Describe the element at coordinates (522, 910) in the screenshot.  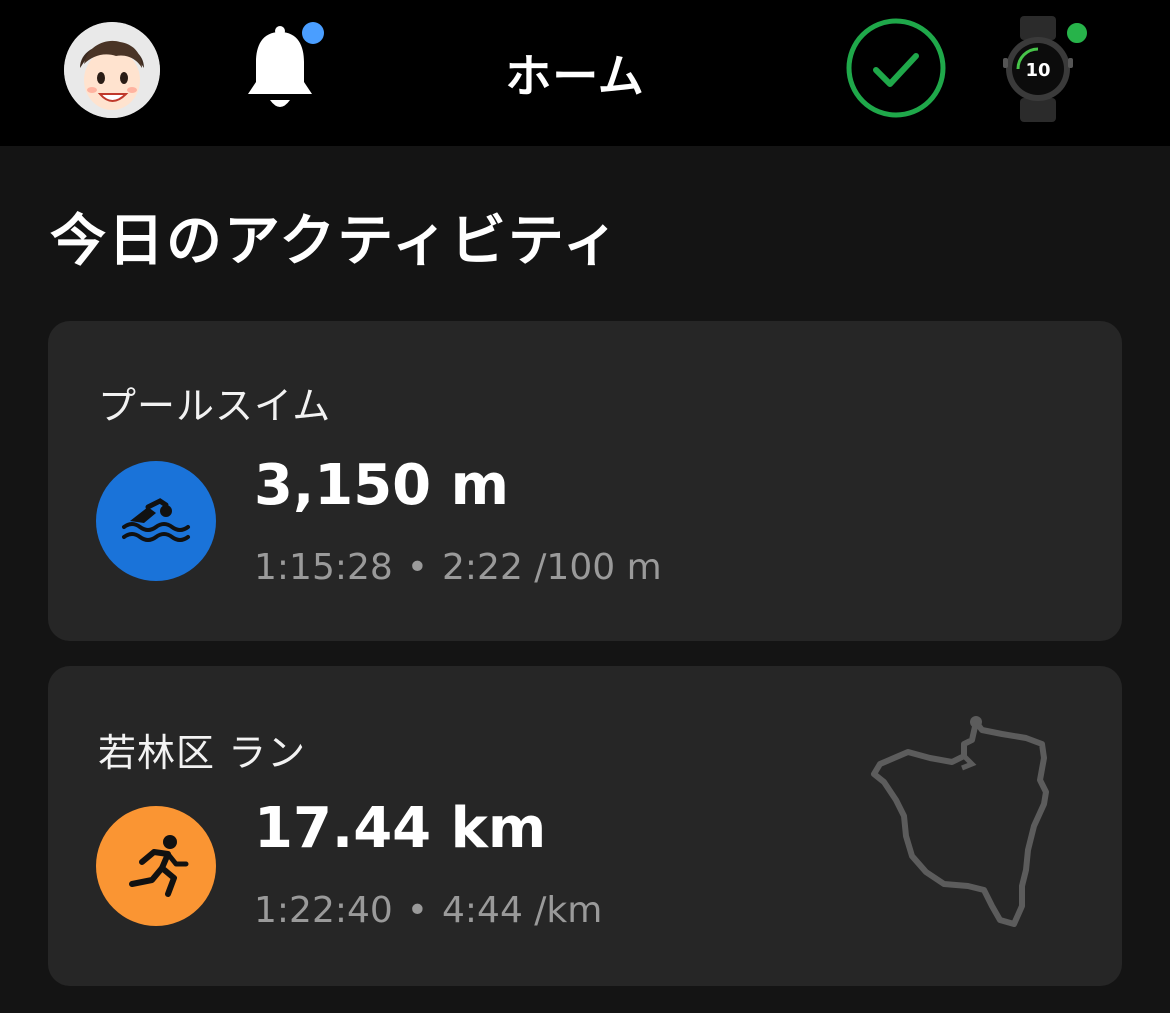
I see `pace-value: 4:44 /km` at that location.